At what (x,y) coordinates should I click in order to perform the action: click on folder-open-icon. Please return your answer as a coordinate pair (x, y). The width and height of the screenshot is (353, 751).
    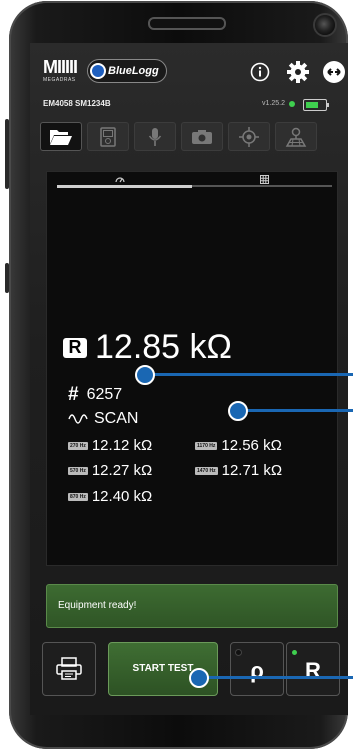
    Looking at the image, I should click on (61, 137).